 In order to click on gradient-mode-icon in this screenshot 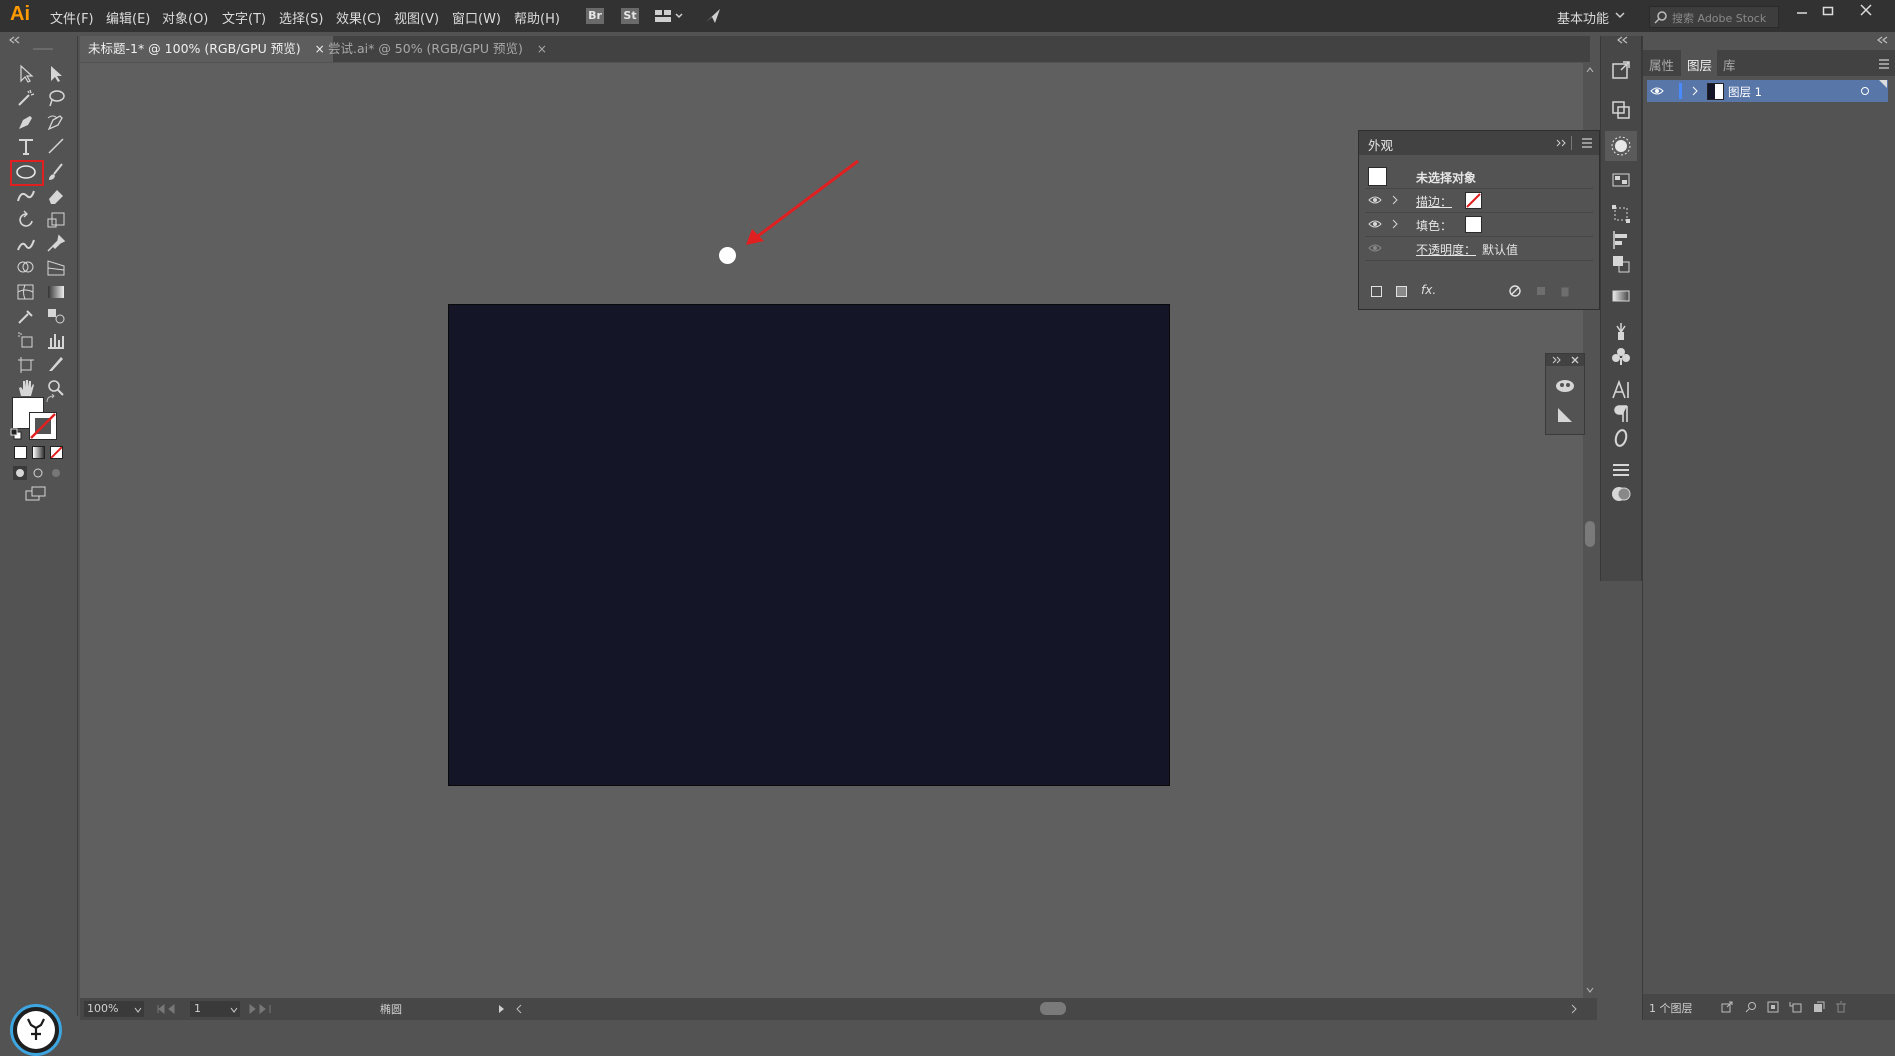, I will do `click(38, 452)`.